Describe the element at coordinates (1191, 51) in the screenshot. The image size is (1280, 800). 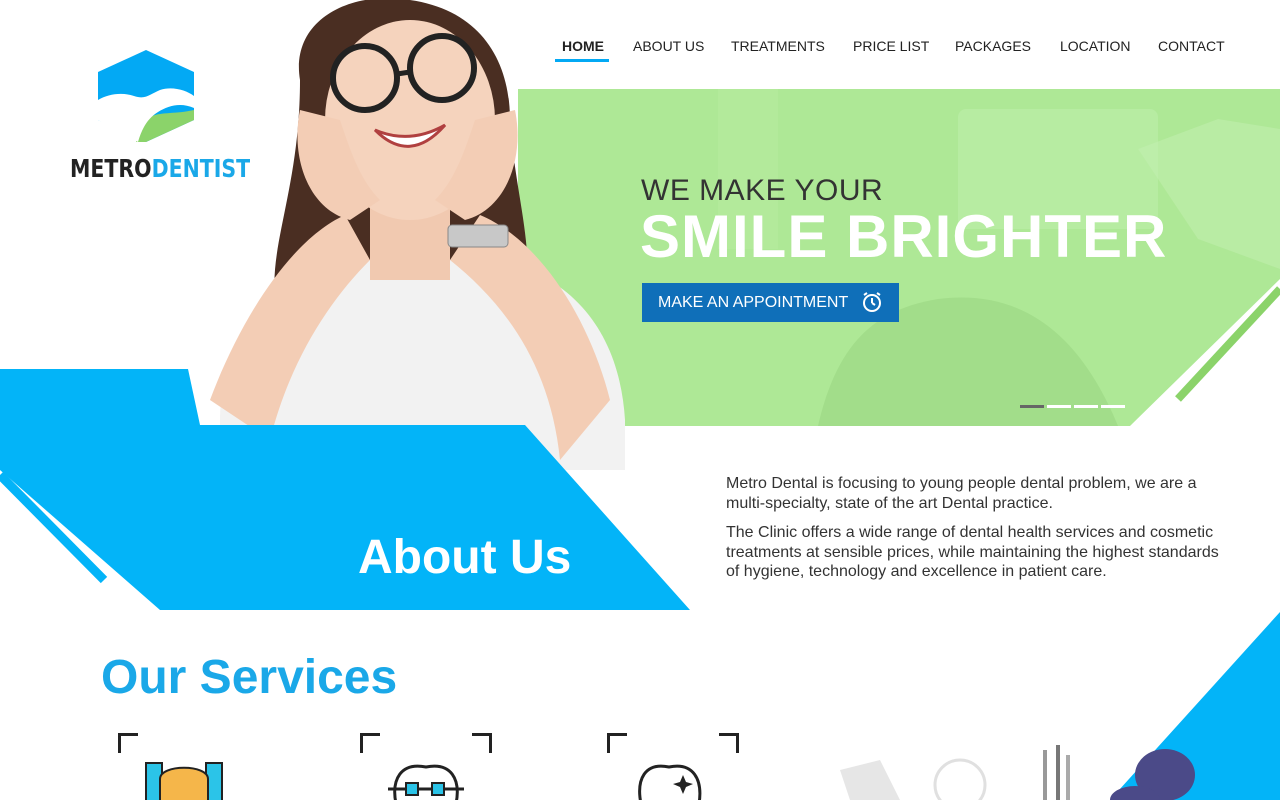
I see `nav-contact: CONTACT` at that location.